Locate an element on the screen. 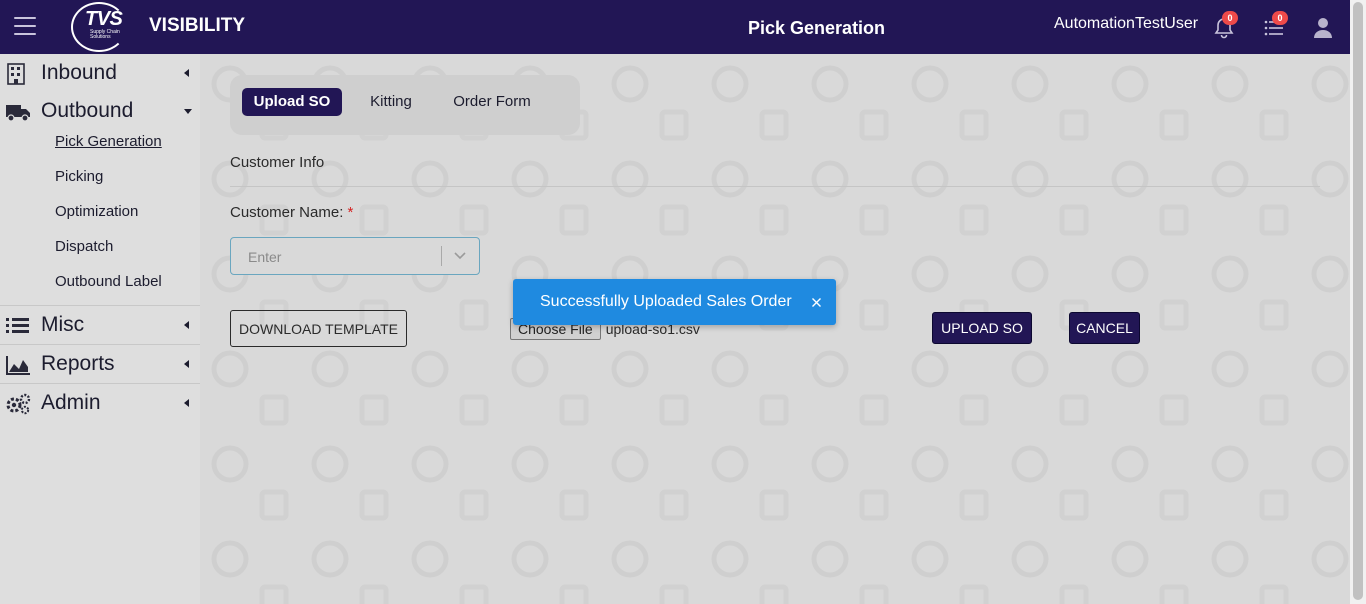 This screenshot has width=1366, height=604. upload-so-button: UPLOAD SO is located at coordinates (982, 328).